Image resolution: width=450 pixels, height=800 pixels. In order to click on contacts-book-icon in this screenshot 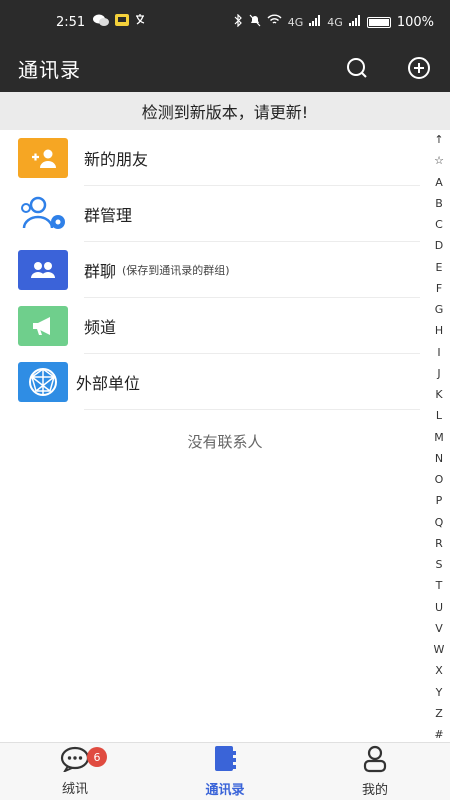, I will do `click(225, 761)`.